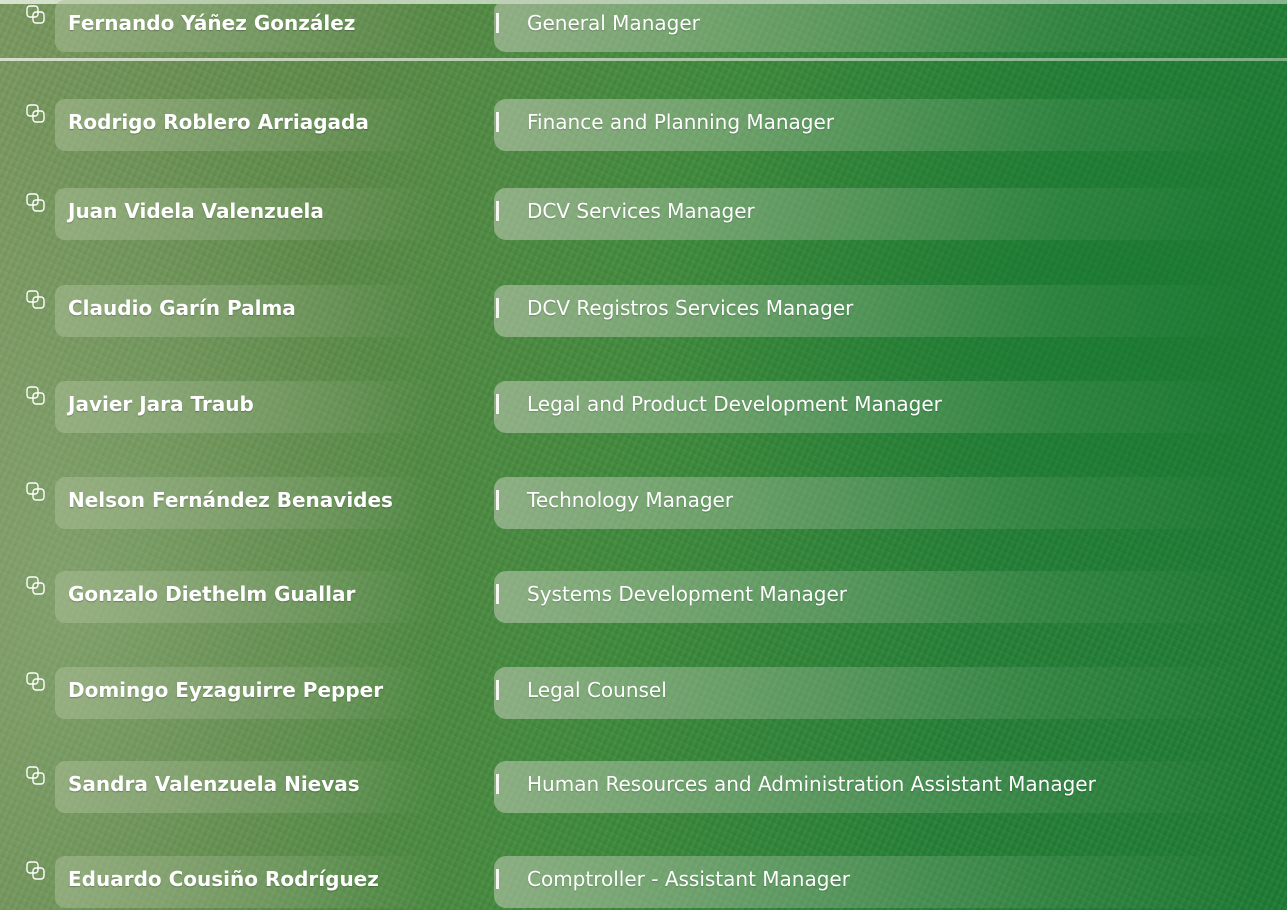 The width and height of the screenshot is (1287, 910). What do you see at coordinates (643, 59) in the screenshot?
I see `header-divider` at bounding box center [643, 59].